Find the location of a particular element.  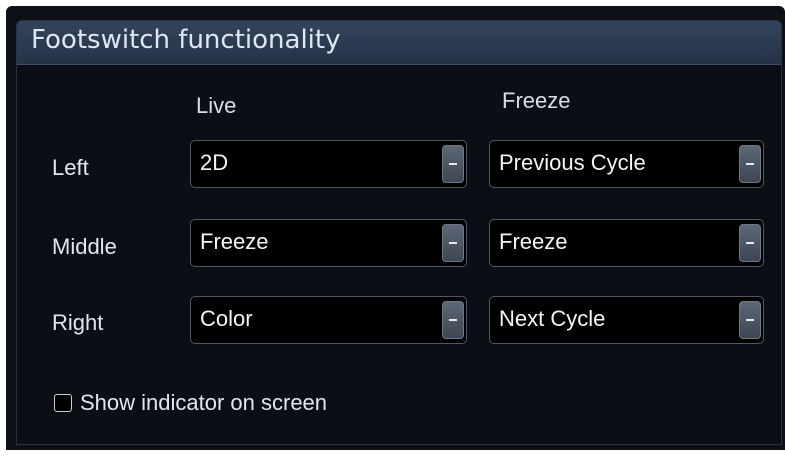

left-live-dropdown: 2D is located at coordinates (328, 164).